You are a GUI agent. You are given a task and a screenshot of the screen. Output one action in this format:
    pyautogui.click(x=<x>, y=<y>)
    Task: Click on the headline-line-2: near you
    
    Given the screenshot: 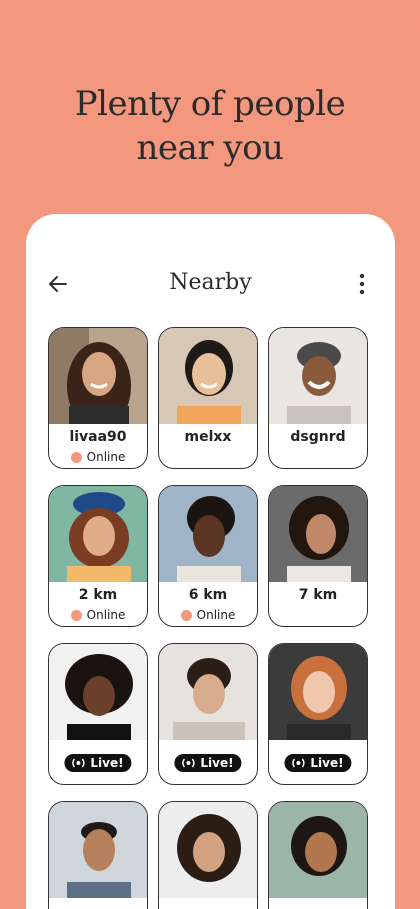 What is the action you would take?
    pyautogui.click(x=210, y=148)
    